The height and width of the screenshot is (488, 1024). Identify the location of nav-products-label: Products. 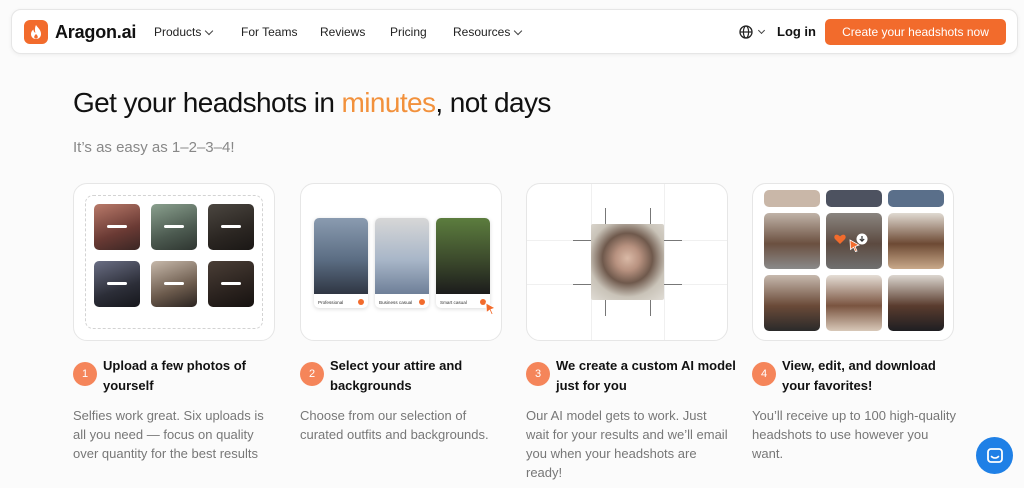
(178, 32).